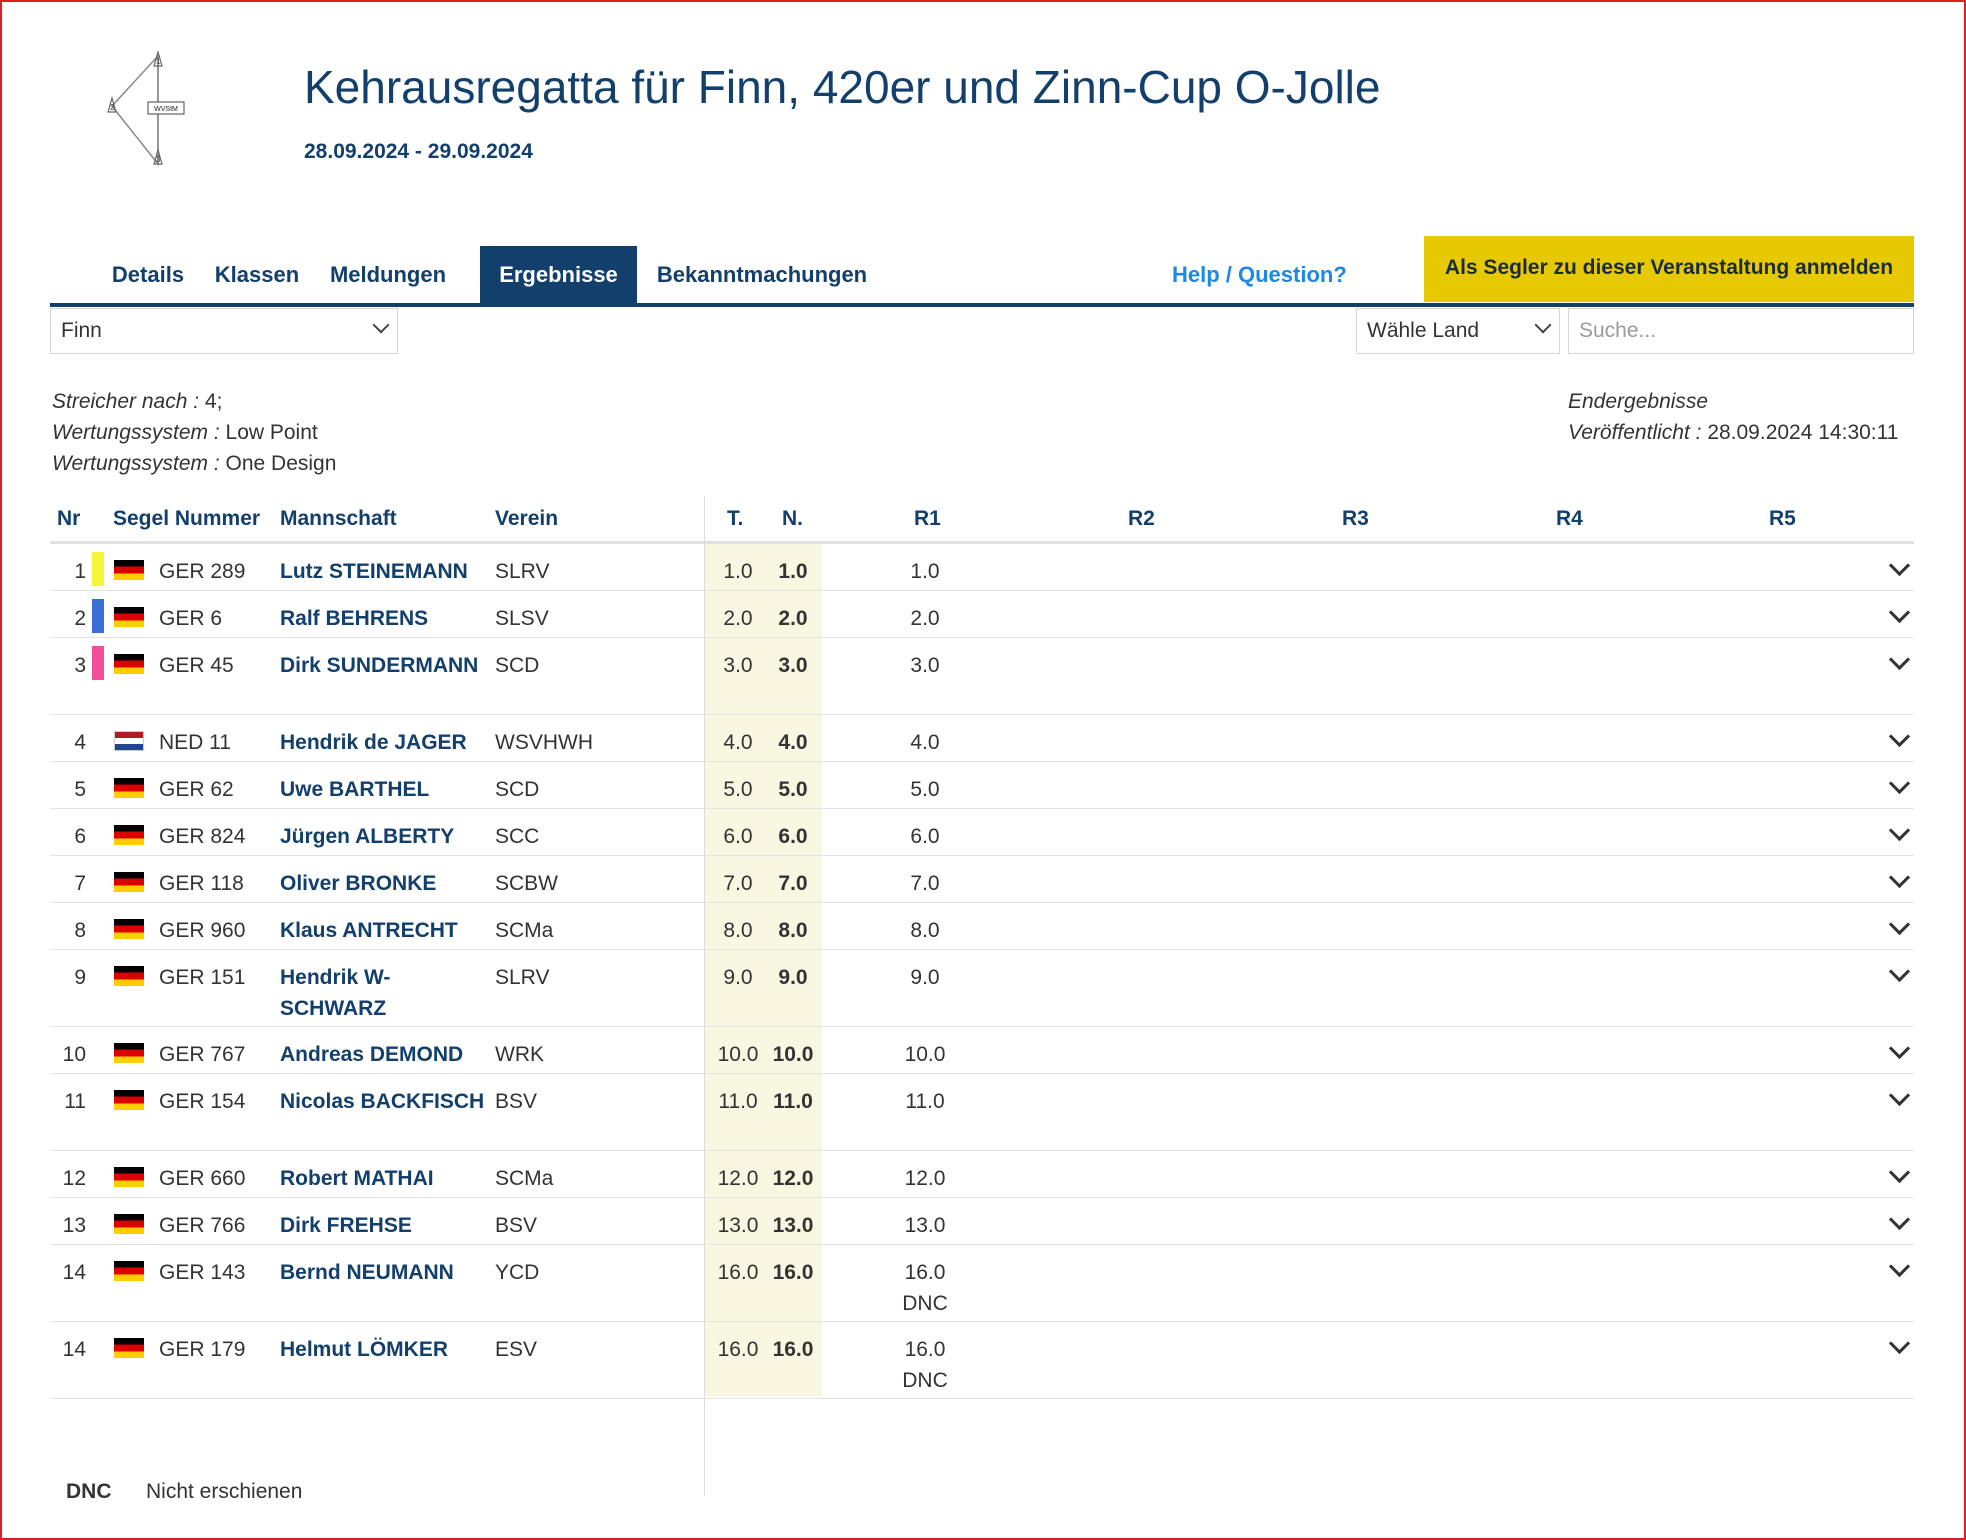  I want to click on sail-number: NED 11, so click(195, 742).